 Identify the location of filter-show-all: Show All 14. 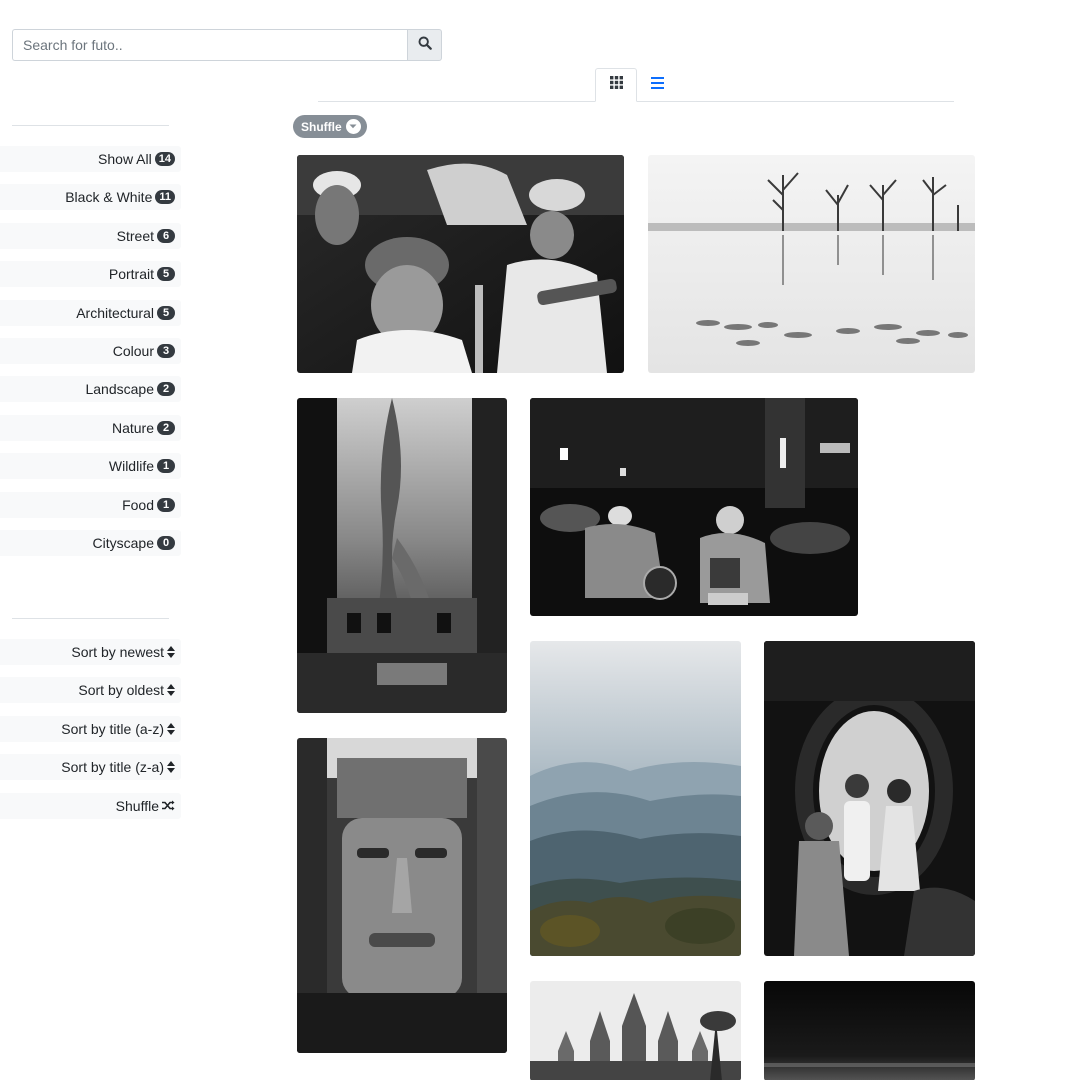
(90, 159).